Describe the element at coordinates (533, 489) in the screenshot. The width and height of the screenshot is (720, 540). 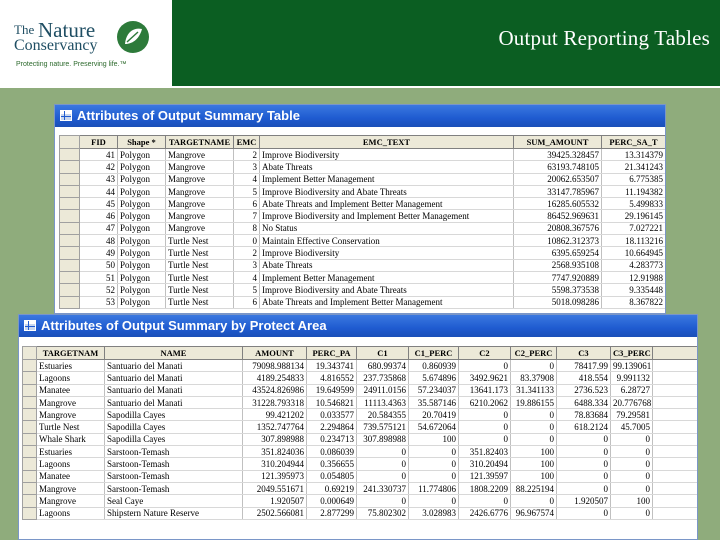
I see `table-cell: 88.225194` at that location.